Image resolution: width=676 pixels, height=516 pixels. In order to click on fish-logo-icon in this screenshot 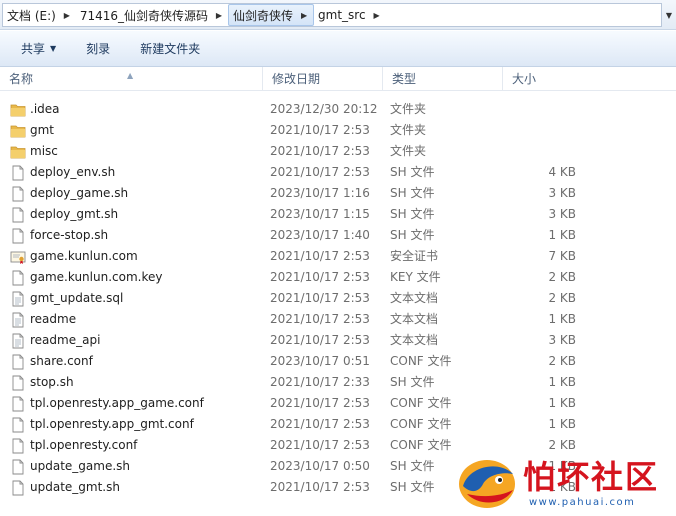, I will do `click(487, 484)`.